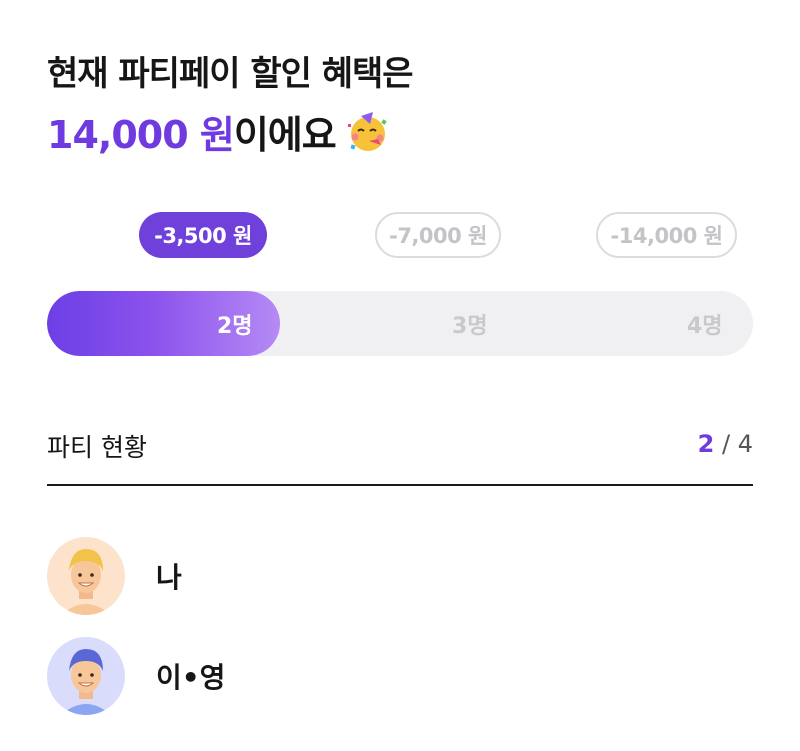  Describe the element at coordinates (706, 444) in the screenshot. I see `member-count-current: 2` at that location.